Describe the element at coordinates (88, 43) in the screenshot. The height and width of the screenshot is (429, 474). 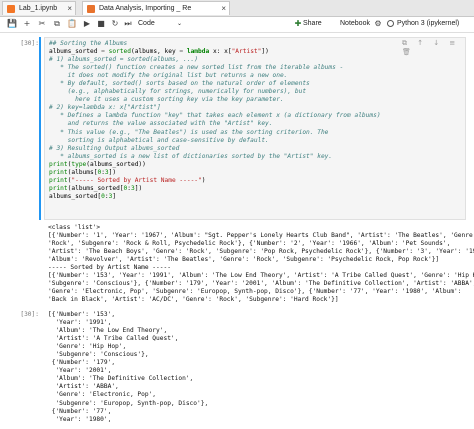
I see `code-token: ## Sorting the Albums` at that location.